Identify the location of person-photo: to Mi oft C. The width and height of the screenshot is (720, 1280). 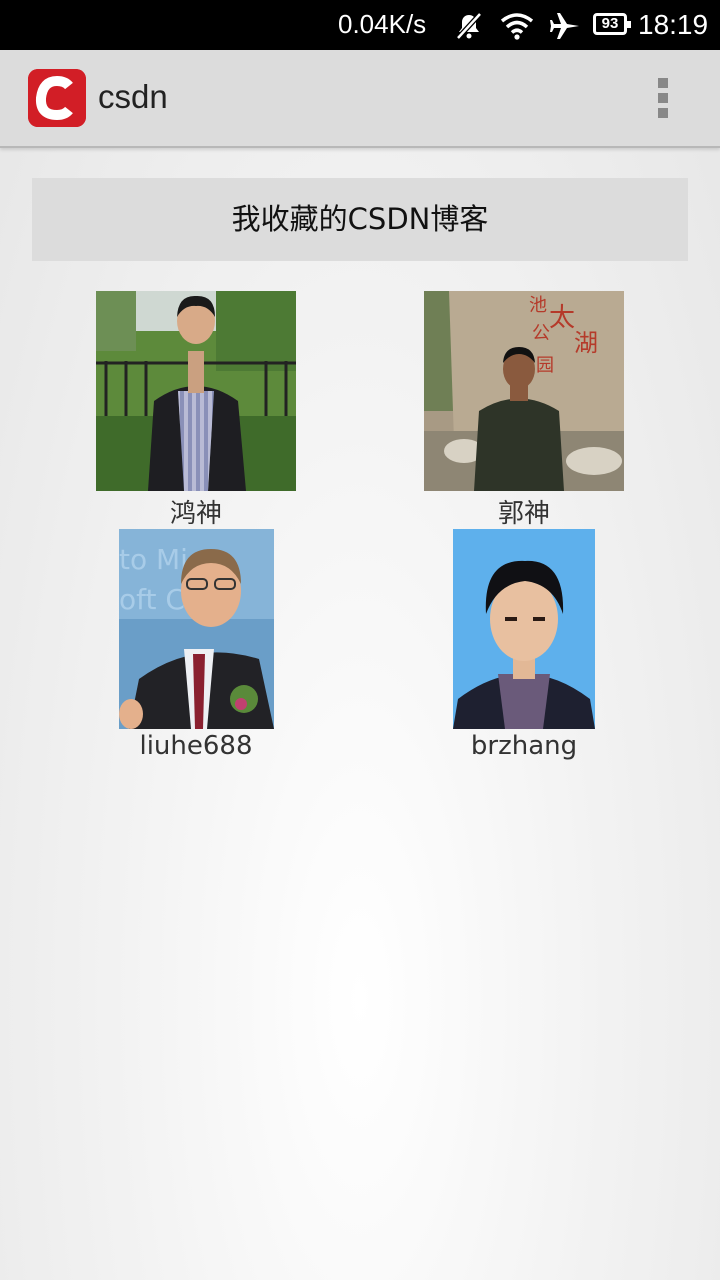
(196, 629).